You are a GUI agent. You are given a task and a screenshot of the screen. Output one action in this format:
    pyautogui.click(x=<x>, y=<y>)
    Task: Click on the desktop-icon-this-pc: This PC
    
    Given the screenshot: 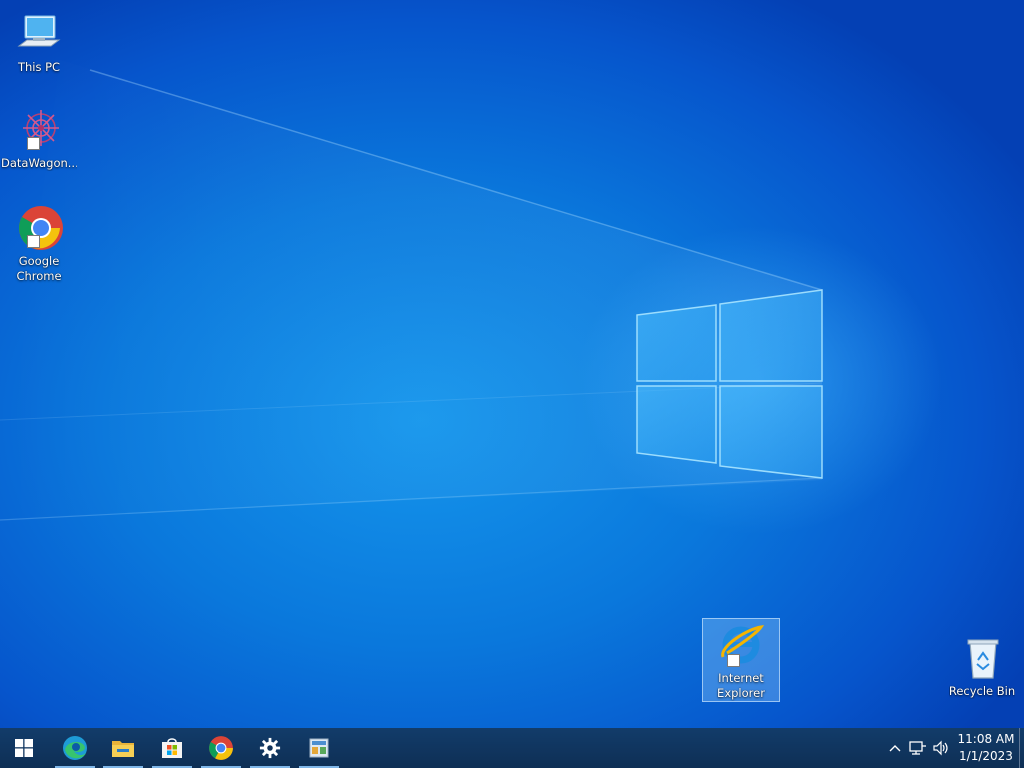 What is the action you would take?
    pyautogui.click(x=39, y=42)
    